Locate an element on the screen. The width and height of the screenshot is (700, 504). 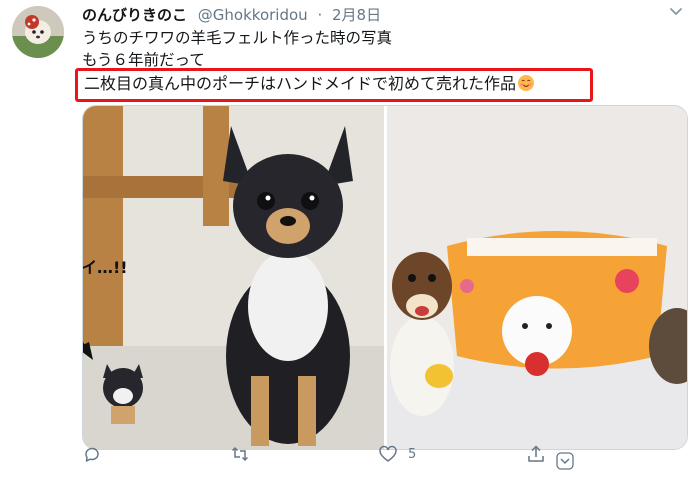
tweet-text-line-3: 二枚目の真ん中のポーチはハンドメイドで初めて売れた作品 is located at coordinates (309, 84).